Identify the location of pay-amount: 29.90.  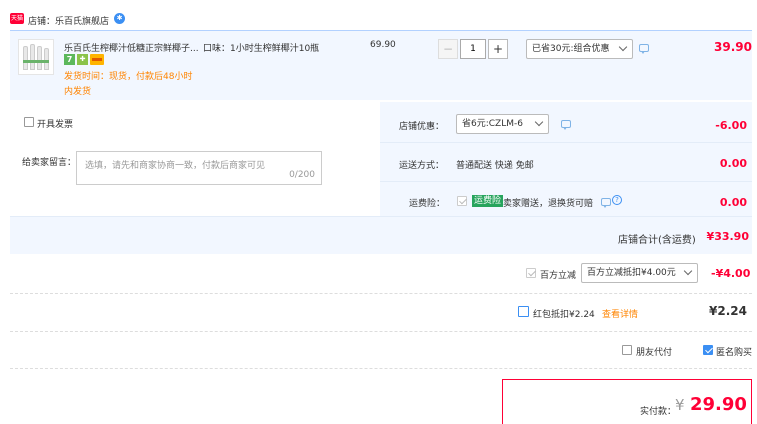
(718, 404).